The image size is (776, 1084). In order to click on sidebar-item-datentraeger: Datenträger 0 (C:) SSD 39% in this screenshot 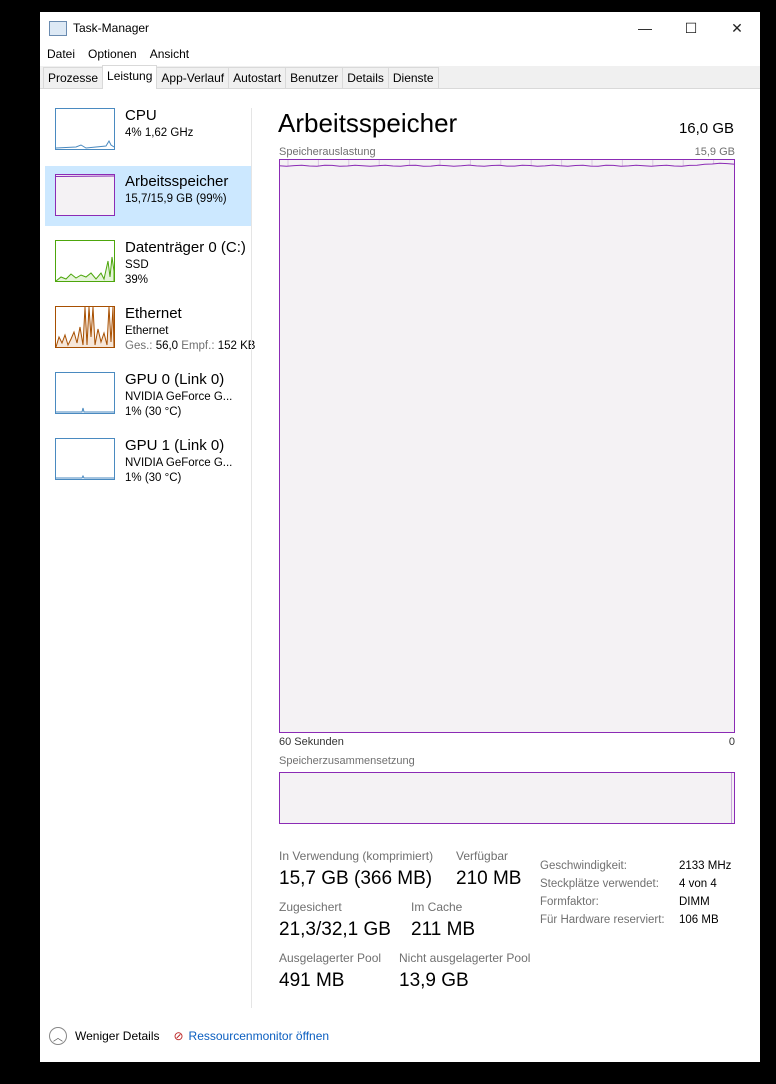, I will do `click(146, 262)`.